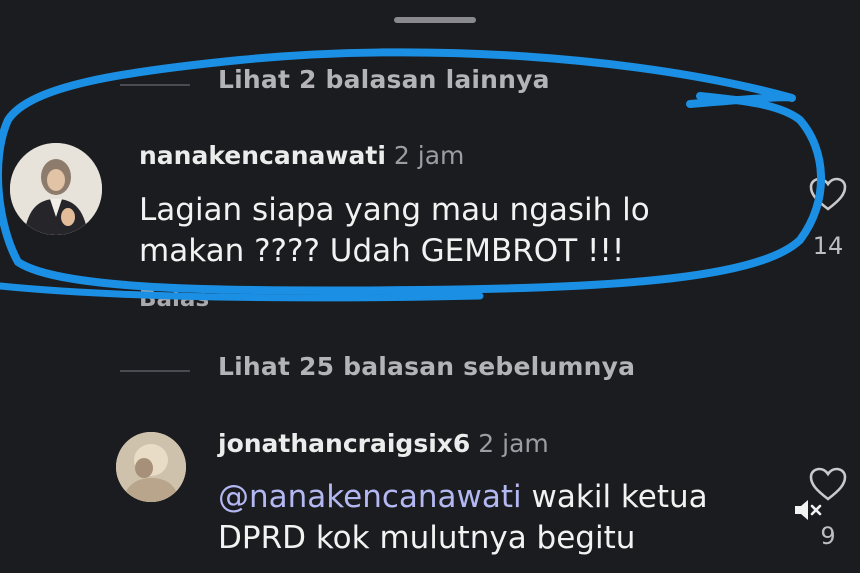 The image size is (860, 573). I want to click on username-text: nanakencanawati, so click(262, 155).